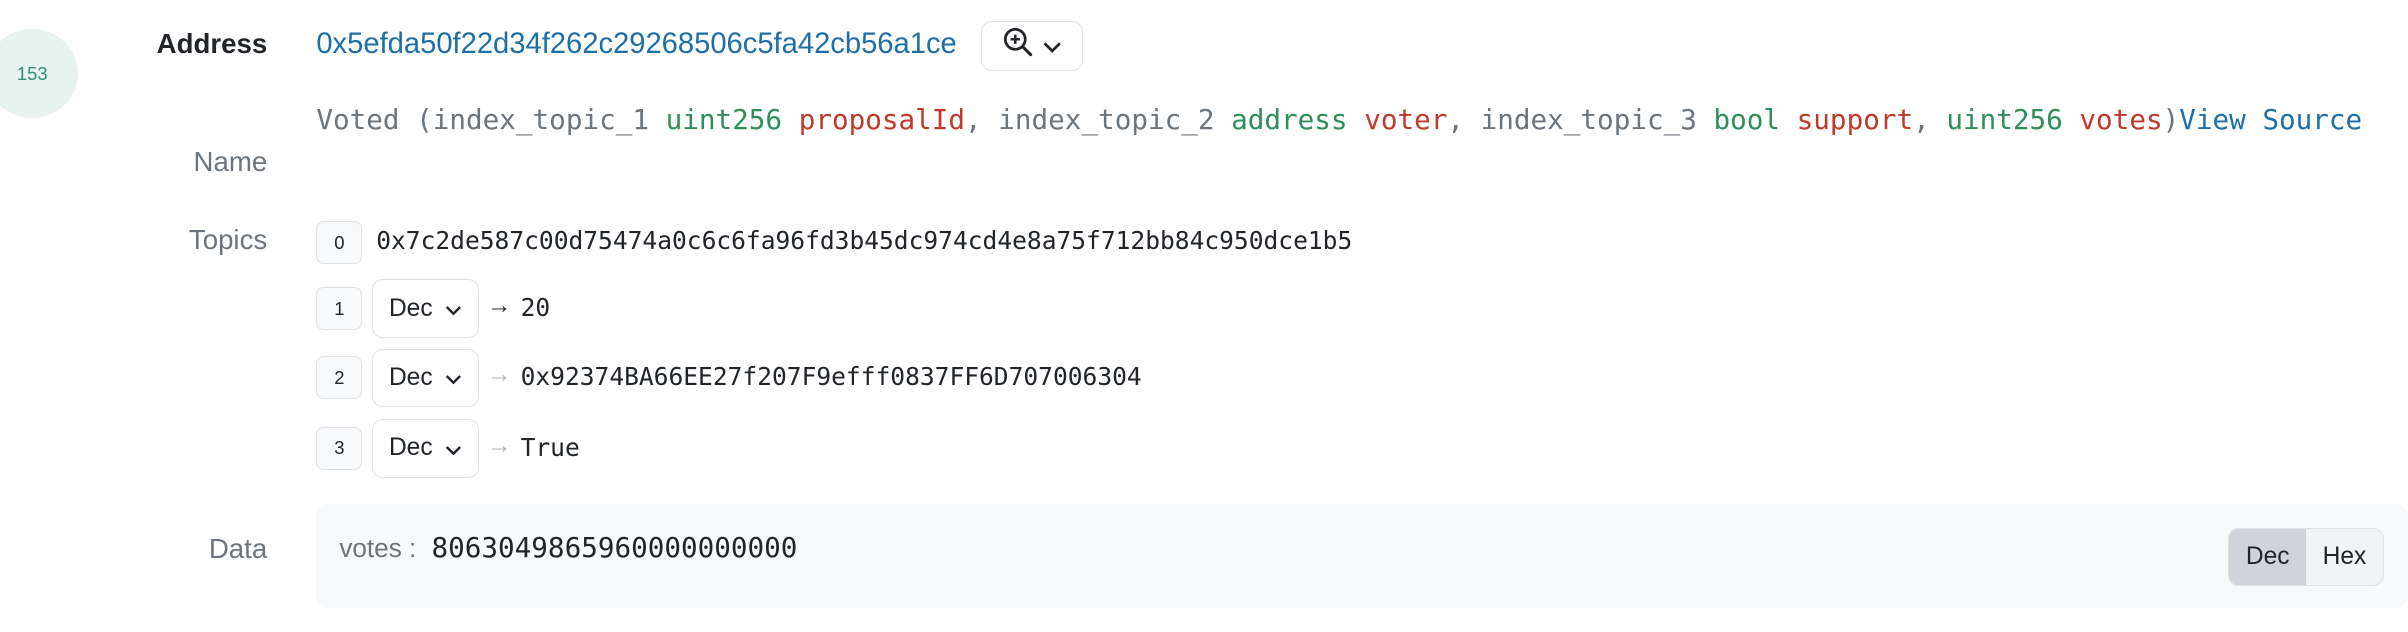 The height and width of the screenshot is (632, 2408). Describe the element at coordinates (1406, 120) in the screenshot. I see `signature-param-2-name: voter` at that location.